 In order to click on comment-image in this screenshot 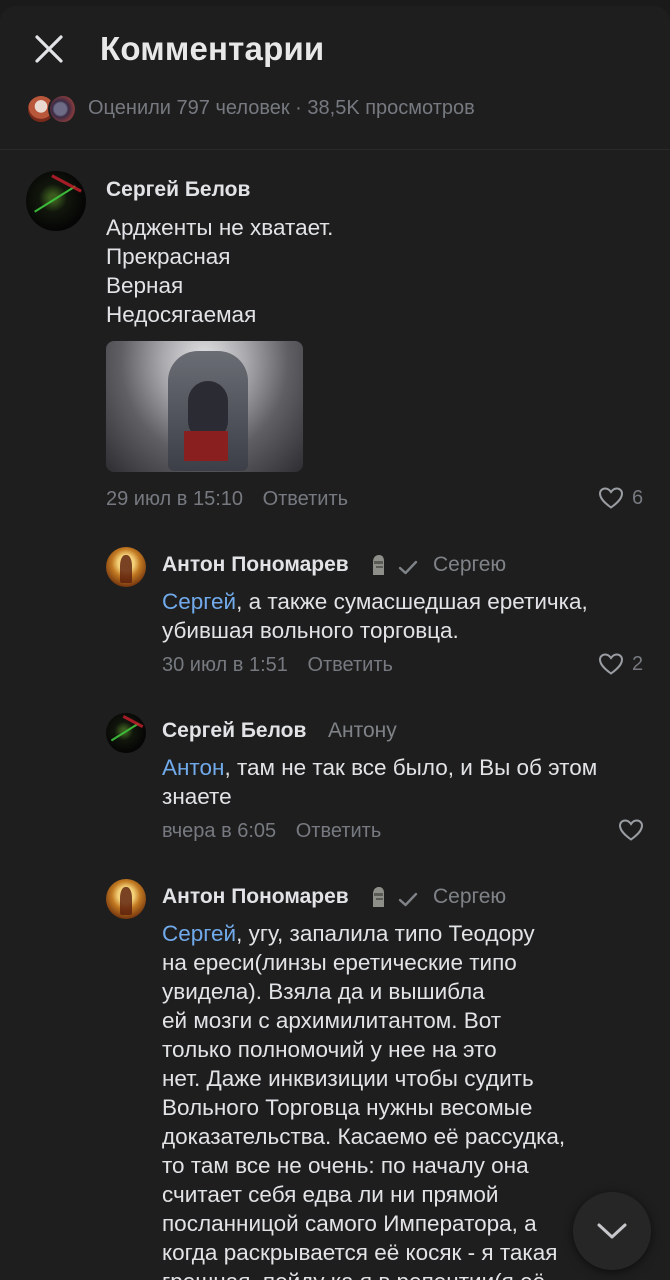, I will do `click(204, 406)`.